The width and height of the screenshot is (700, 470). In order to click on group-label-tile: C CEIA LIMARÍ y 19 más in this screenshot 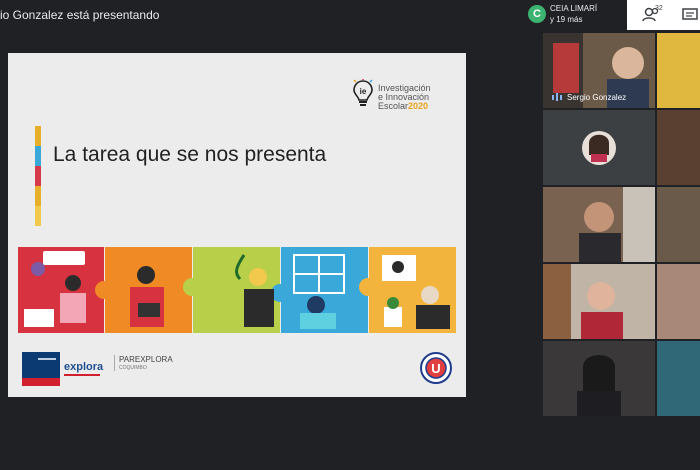, I will do `click(572, 15)`.